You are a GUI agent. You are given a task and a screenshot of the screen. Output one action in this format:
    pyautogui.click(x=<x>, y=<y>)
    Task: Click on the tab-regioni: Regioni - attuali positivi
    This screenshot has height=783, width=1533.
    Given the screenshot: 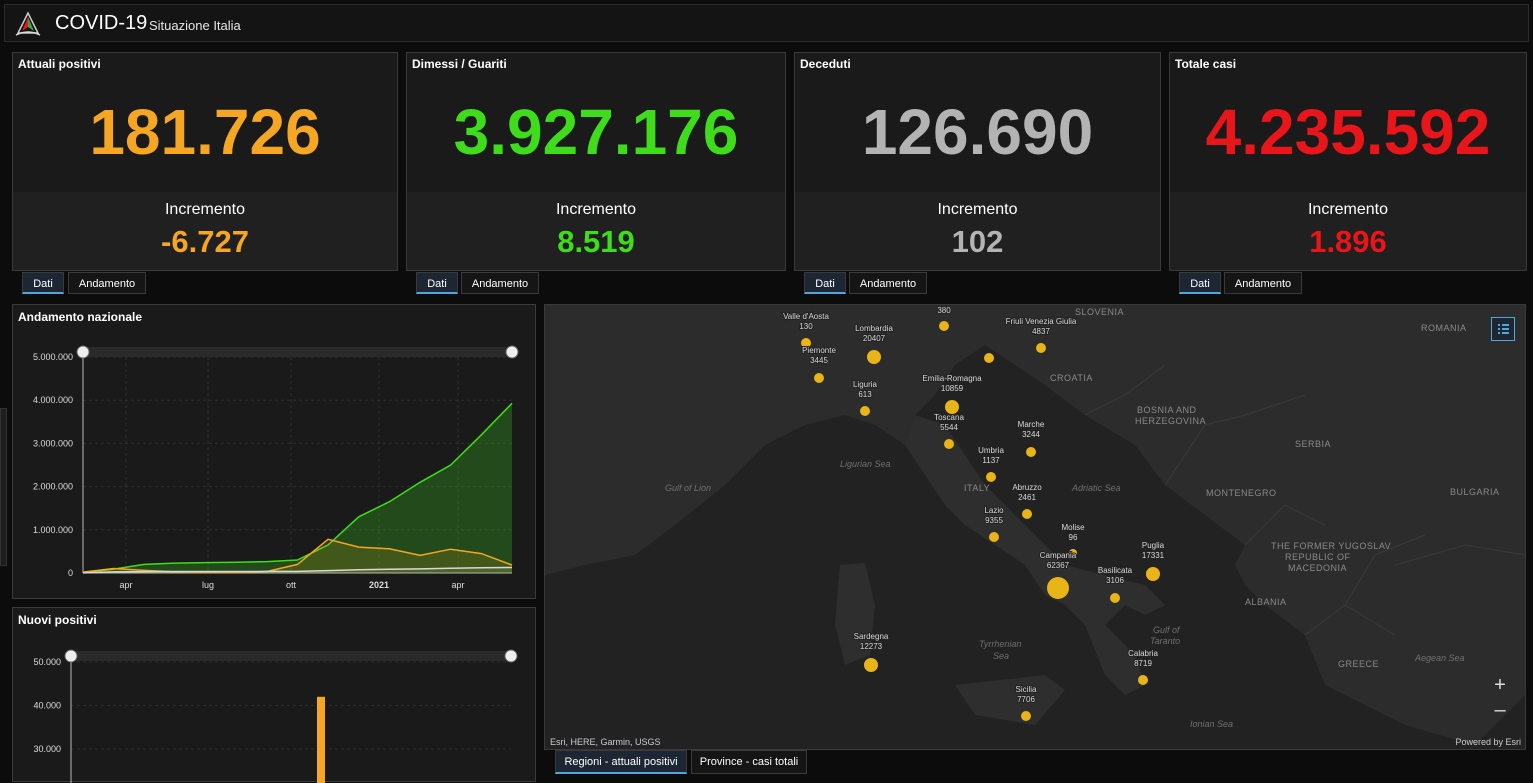 What is the action you would take?
    pyautogui.click(x=621, y=762)
    